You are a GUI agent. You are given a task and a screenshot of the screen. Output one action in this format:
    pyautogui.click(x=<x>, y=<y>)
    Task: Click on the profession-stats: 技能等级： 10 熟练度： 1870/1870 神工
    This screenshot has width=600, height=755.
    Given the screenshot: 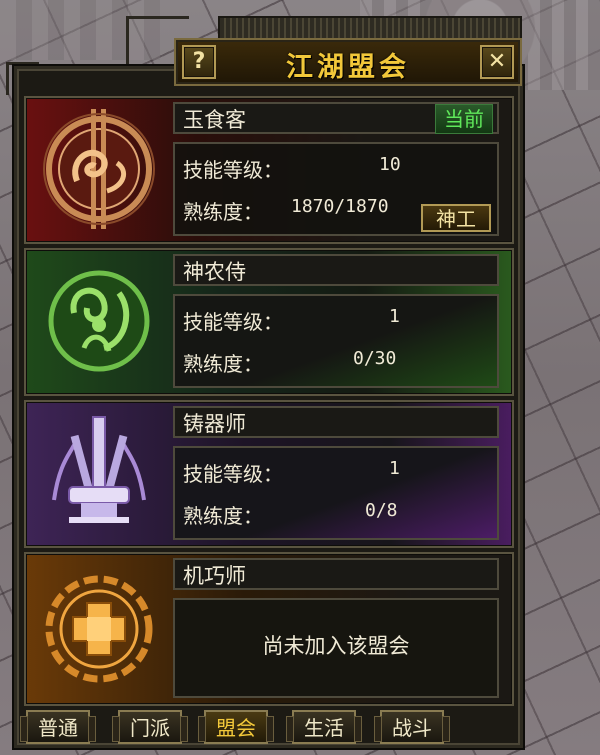 What is the action you would take?
    pyautogui.click(x=336, y=189)
    